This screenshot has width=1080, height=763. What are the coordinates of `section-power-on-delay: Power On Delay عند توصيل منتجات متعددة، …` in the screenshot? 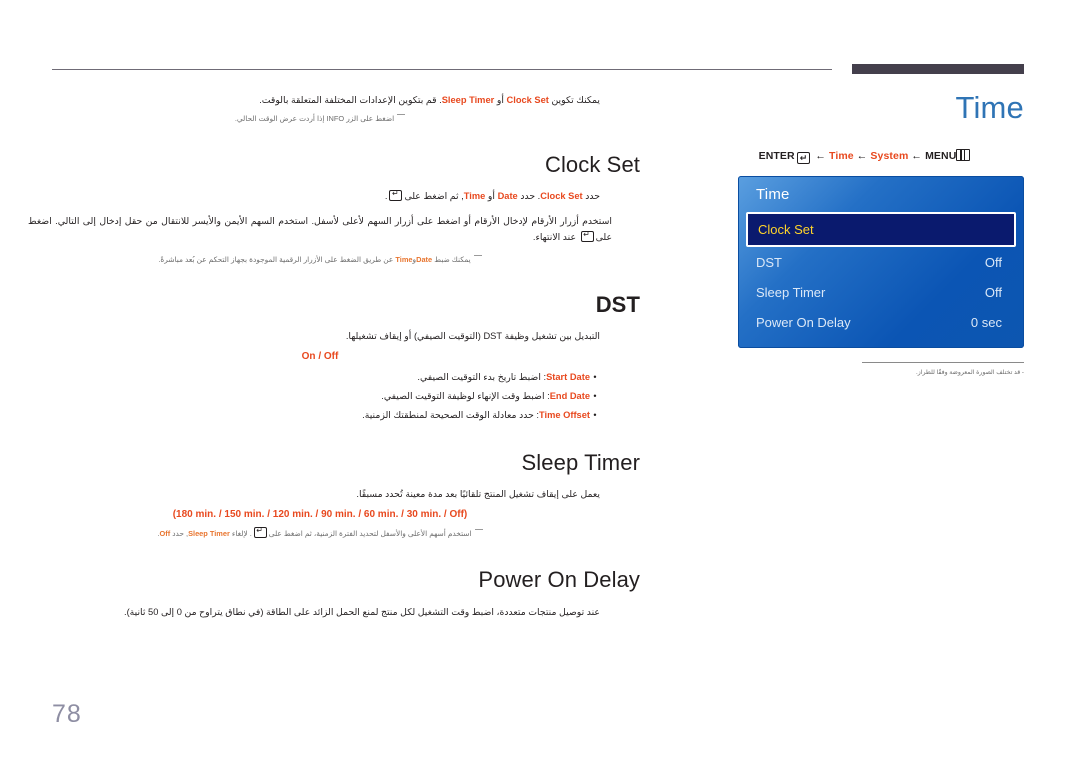 It's located at (320, 593).